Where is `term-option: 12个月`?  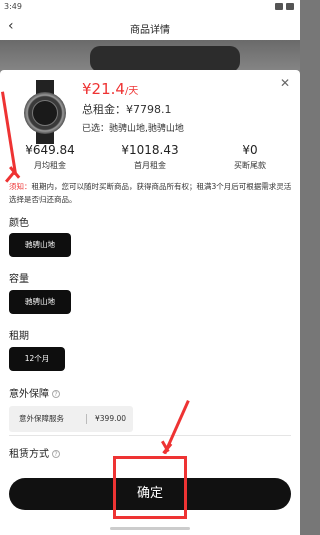 term-option: 12个月 is located at coordinates (37, 359).